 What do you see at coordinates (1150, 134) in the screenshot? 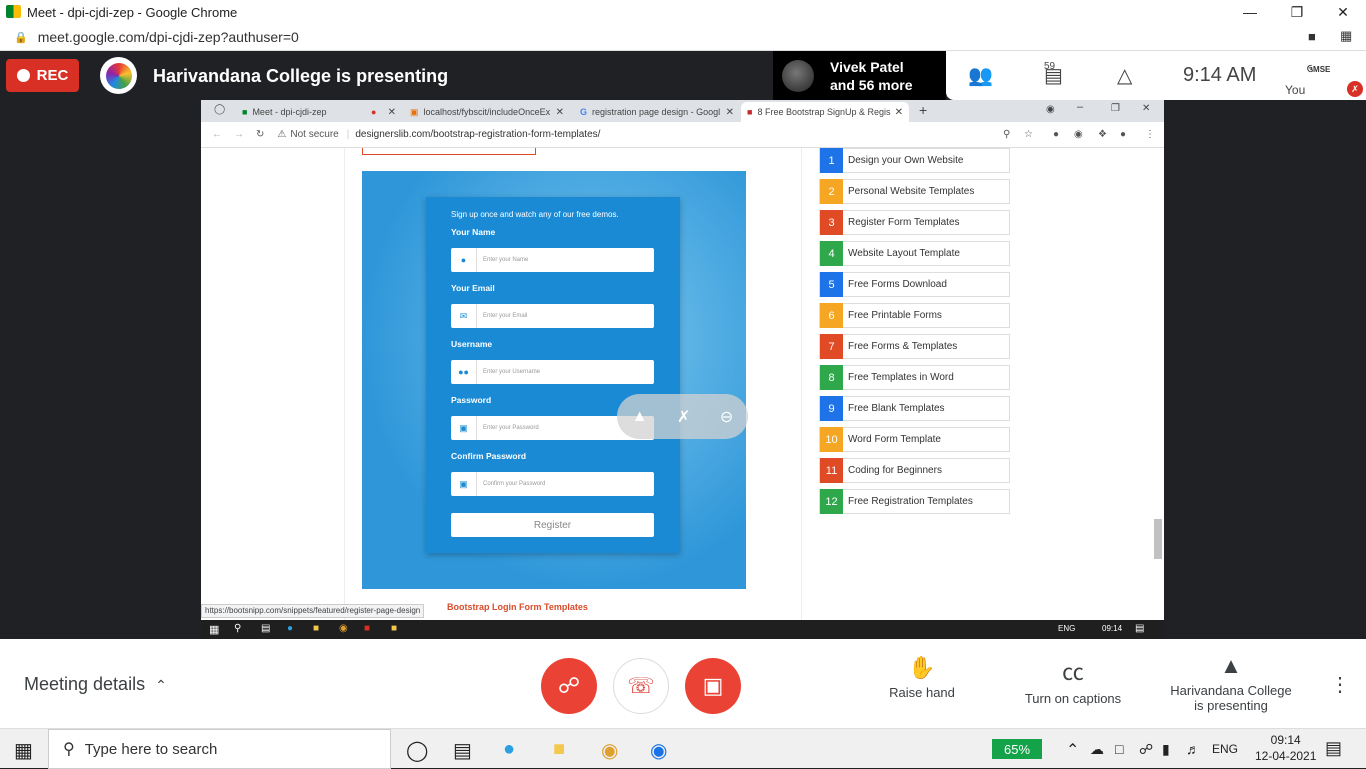
I see `menu-icon: ⋮` at bounding box center [1150, 134].